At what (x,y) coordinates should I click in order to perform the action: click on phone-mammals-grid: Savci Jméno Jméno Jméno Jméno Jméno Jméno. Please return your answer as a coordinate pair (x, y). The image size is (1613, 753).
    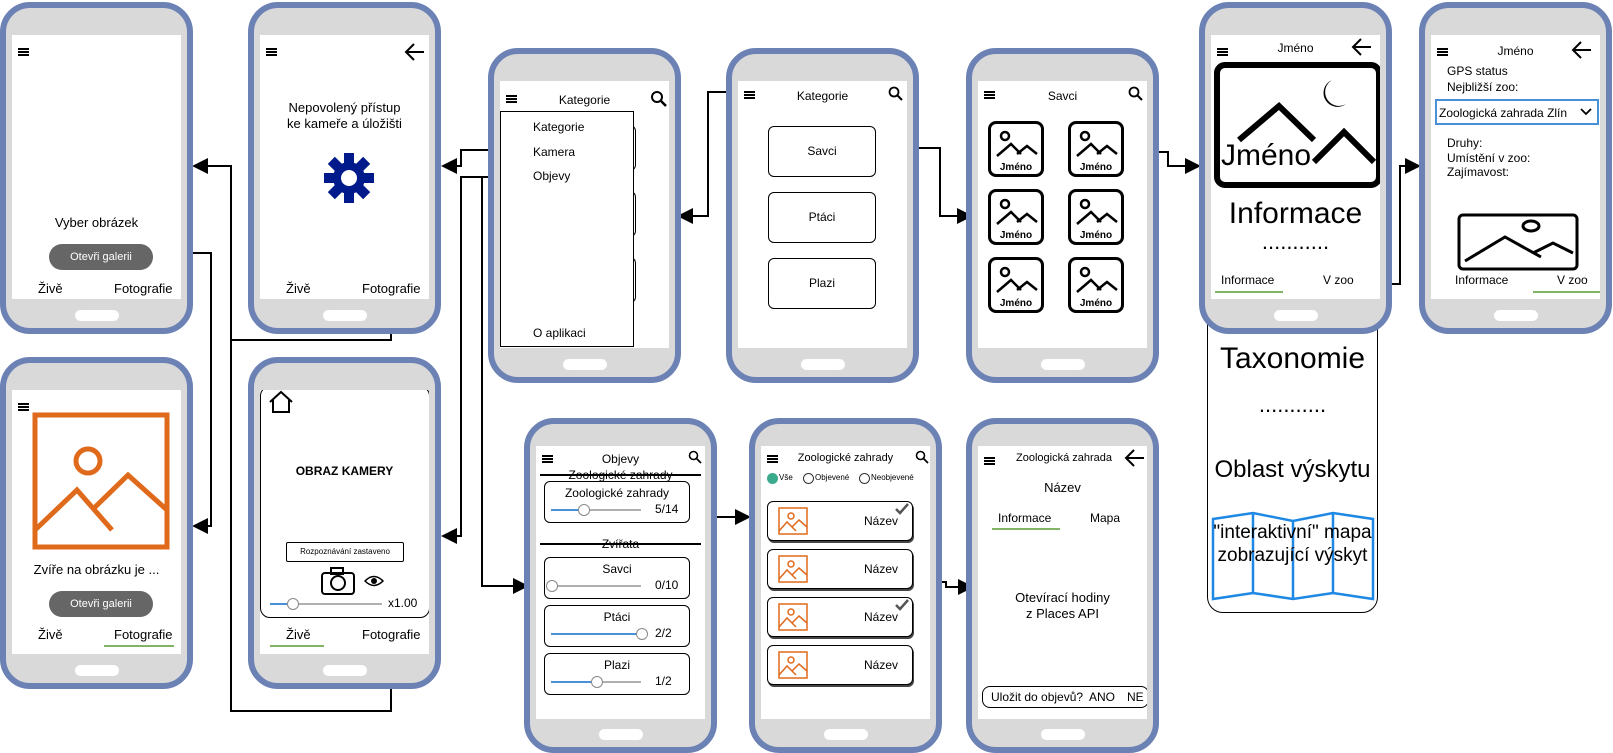
    Looking at the image, I should click on (1062, 215).